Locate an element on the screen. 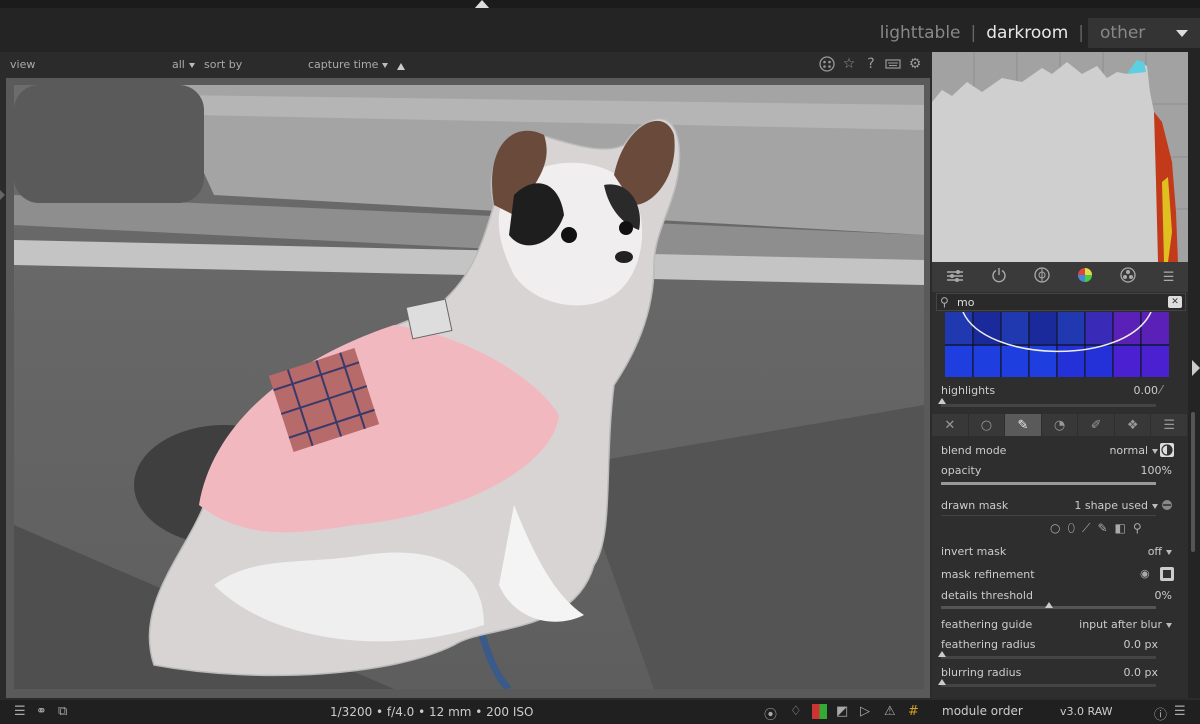  view-tab-other: other is located at coordinates (1123, 33).